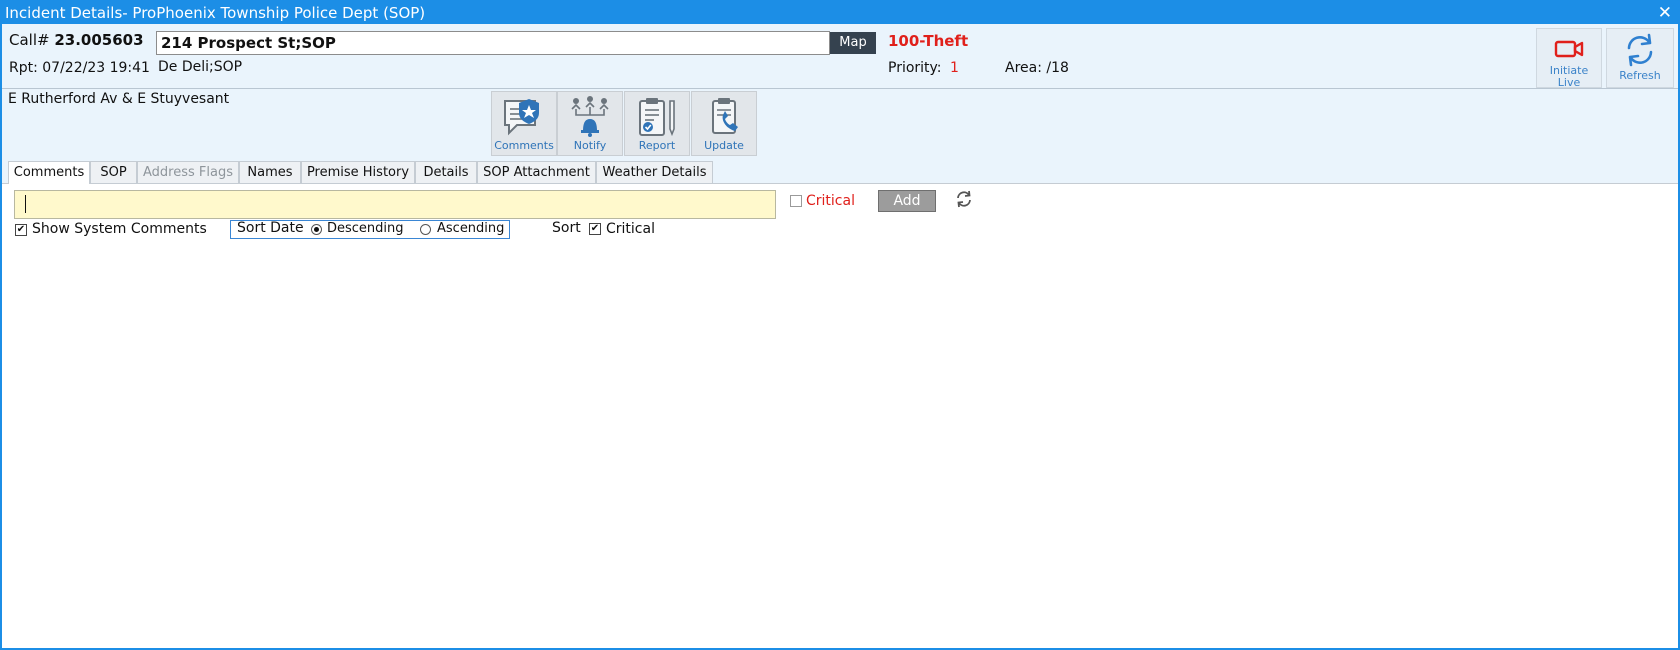  Describe the element at coordinates (1037, 68) in the screenshot. I see `area-value: Area: /18` at that location.